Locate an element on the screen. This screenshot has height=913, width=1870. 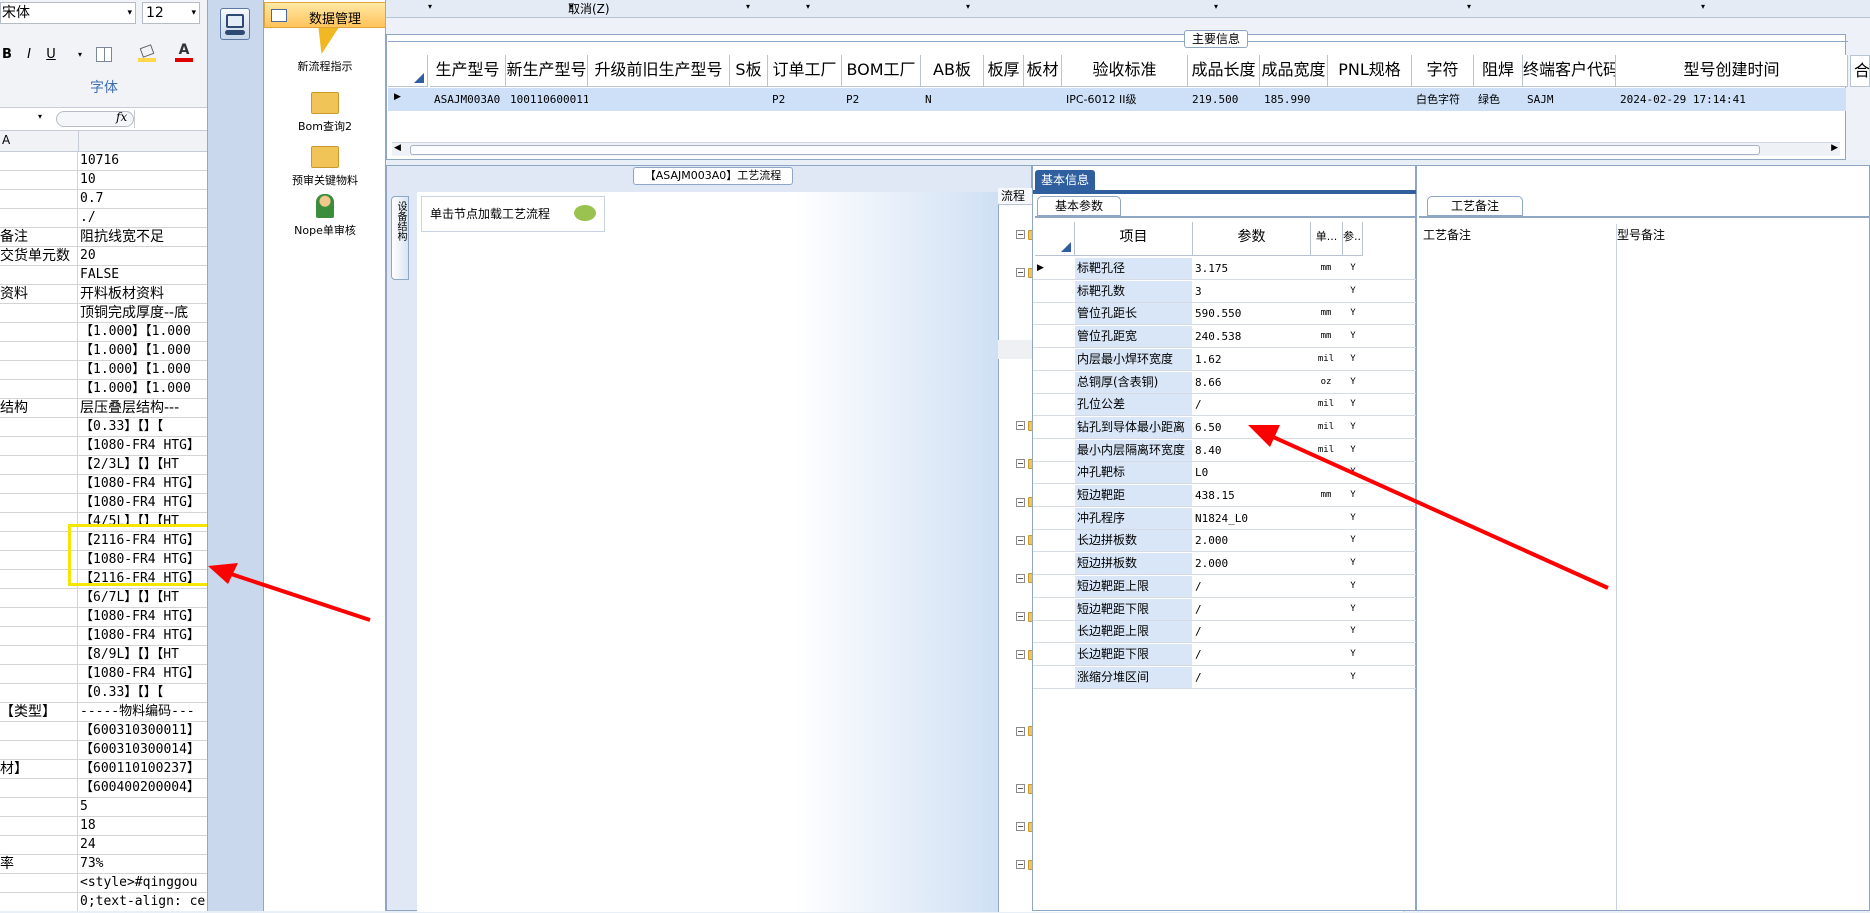
column-header: 字符 is located at coordinates (1443, 71).